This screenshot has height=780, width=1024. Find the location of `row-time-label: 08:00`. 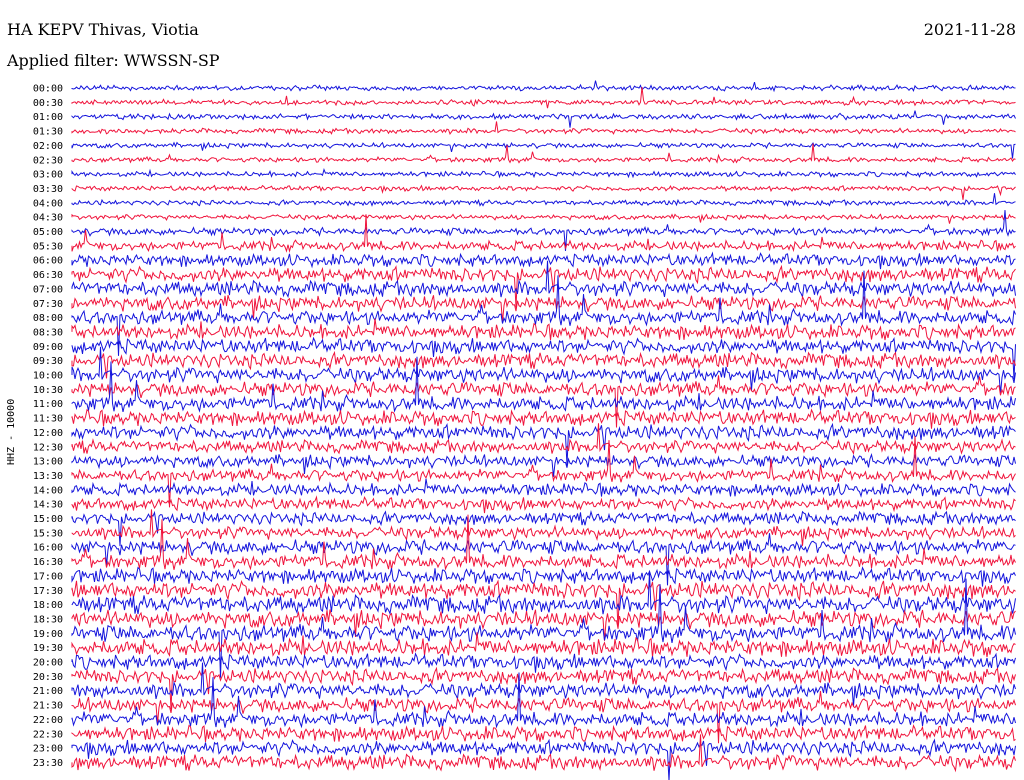

row-time-label: 08:00 is located at coordinates (48, 318).